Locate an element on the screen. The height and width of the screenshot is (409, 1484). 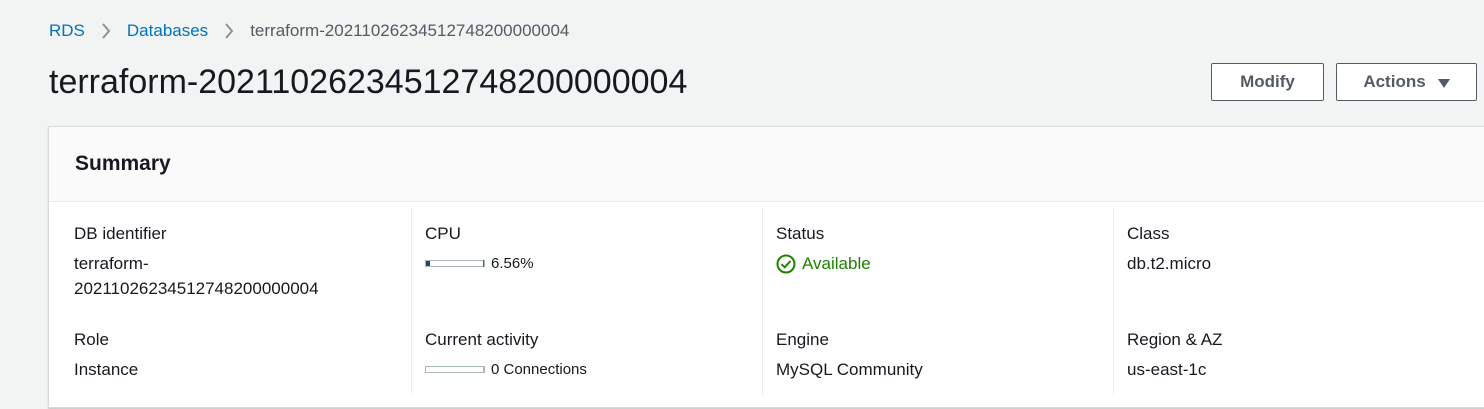
cpu-meter-threshold is located at coordinates (483, 263).